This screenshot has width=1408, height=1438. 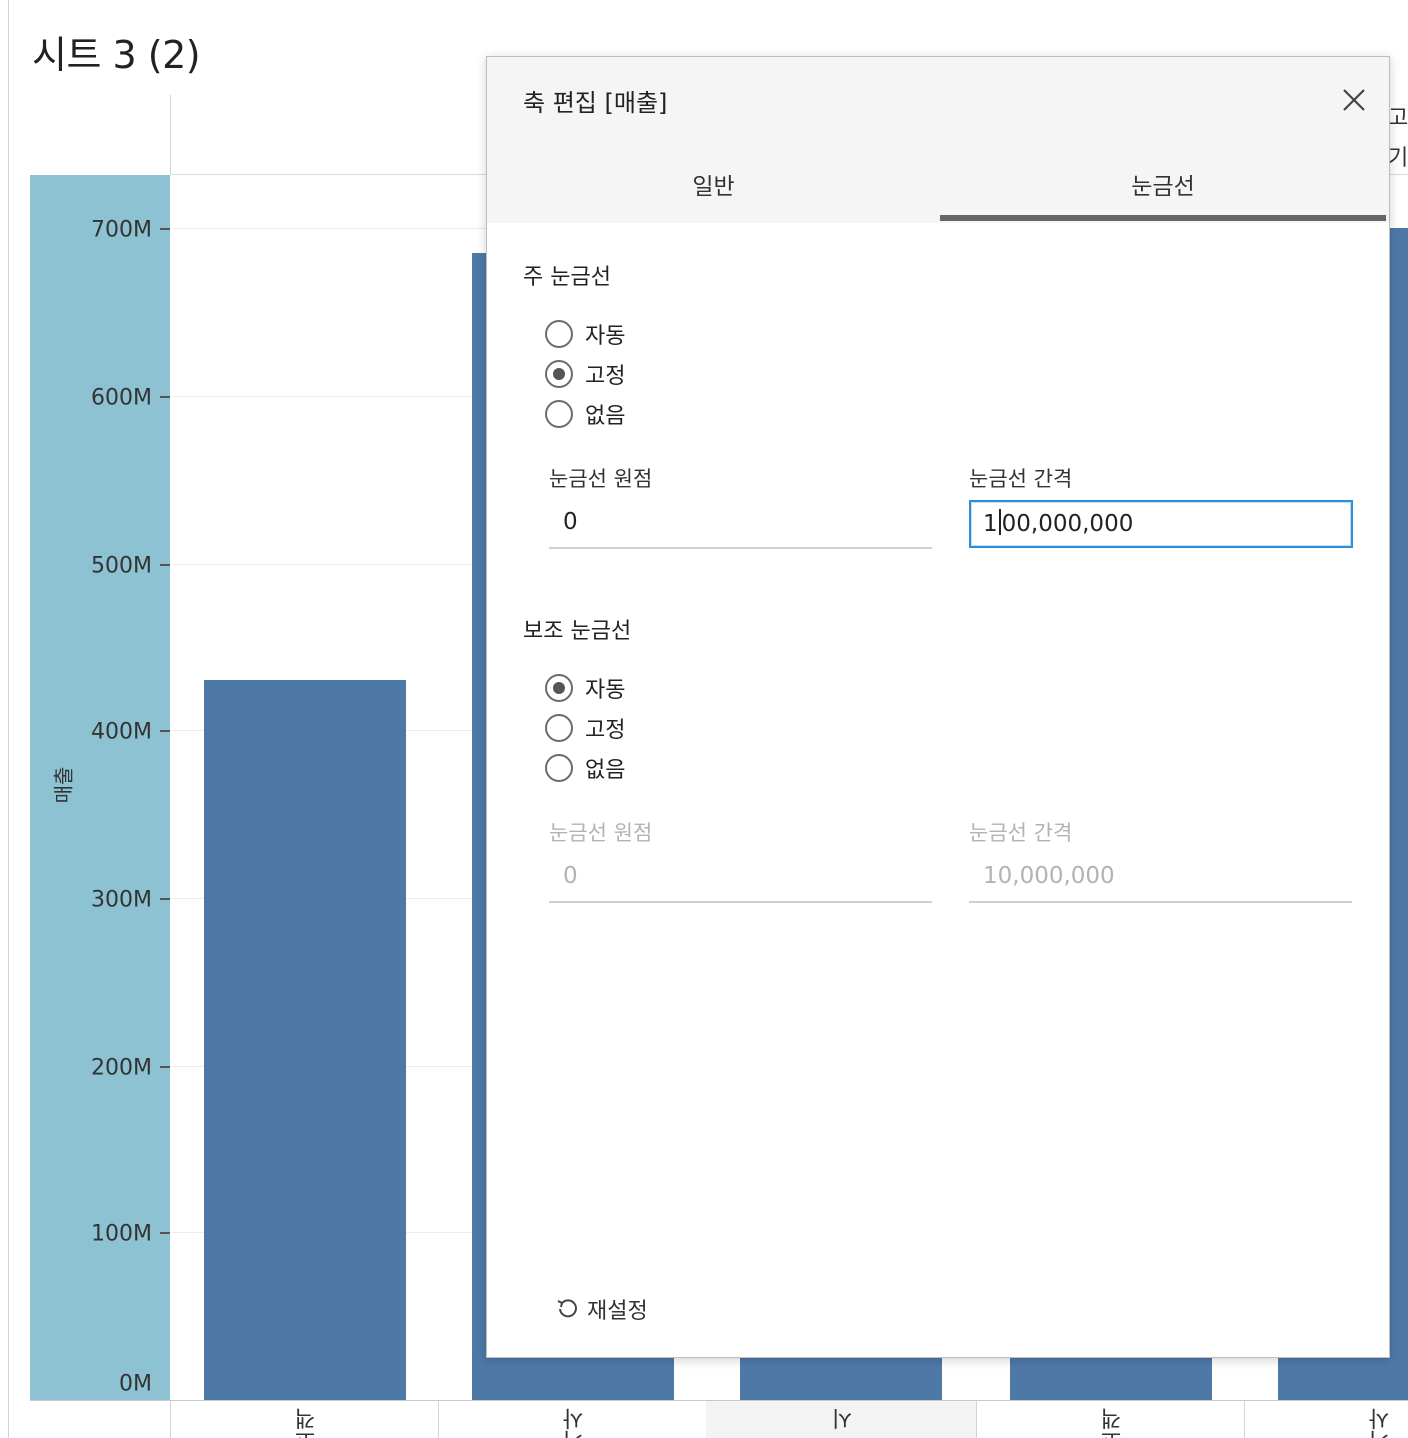 I want to click on y-tick-label: 700M, so click(x=121, y=230).